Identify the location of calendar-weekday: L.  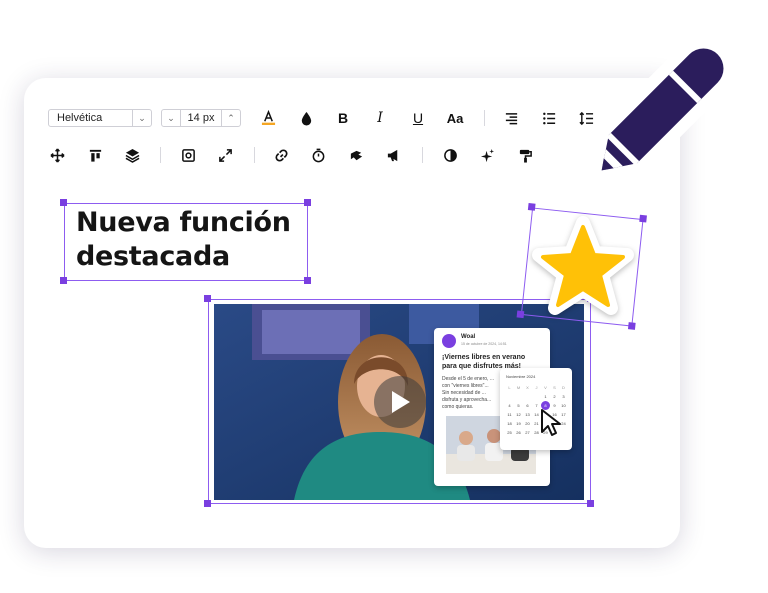
(509, 387).